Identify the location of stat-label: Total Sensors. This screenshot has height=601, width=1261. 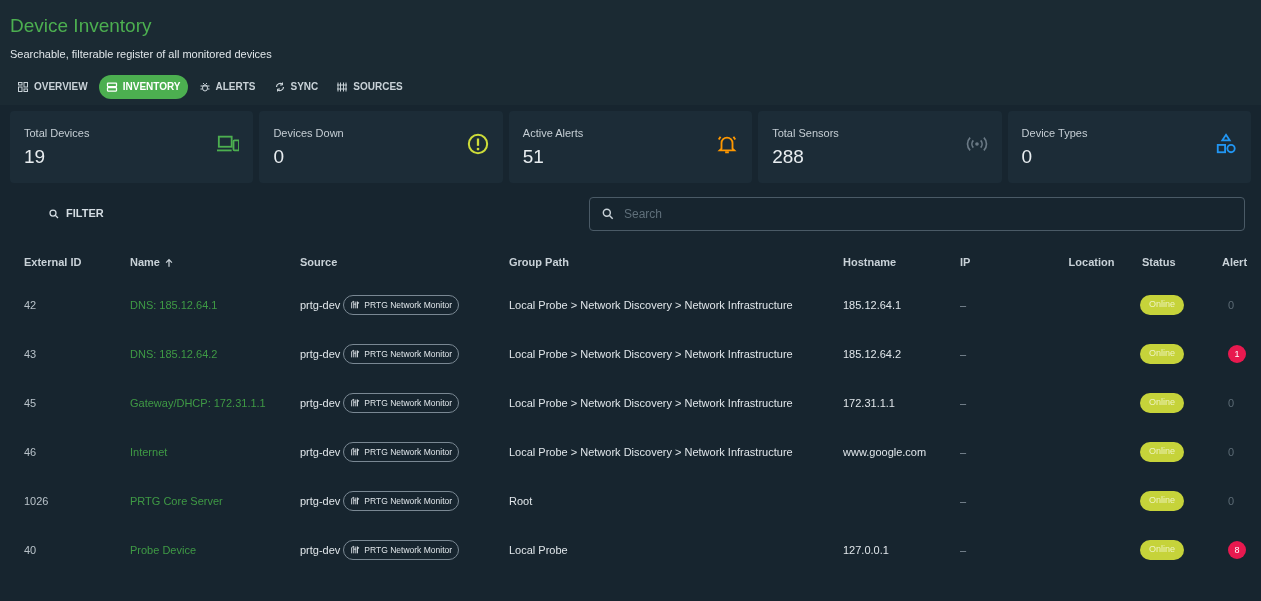
(805, 133).